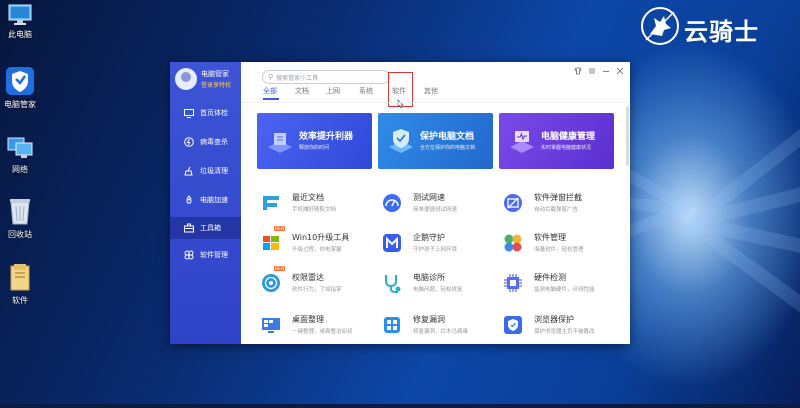  What do you see at coordinates (599, 72) in the screenshot?
I see `window-controls` at bounding box center [599, 72].